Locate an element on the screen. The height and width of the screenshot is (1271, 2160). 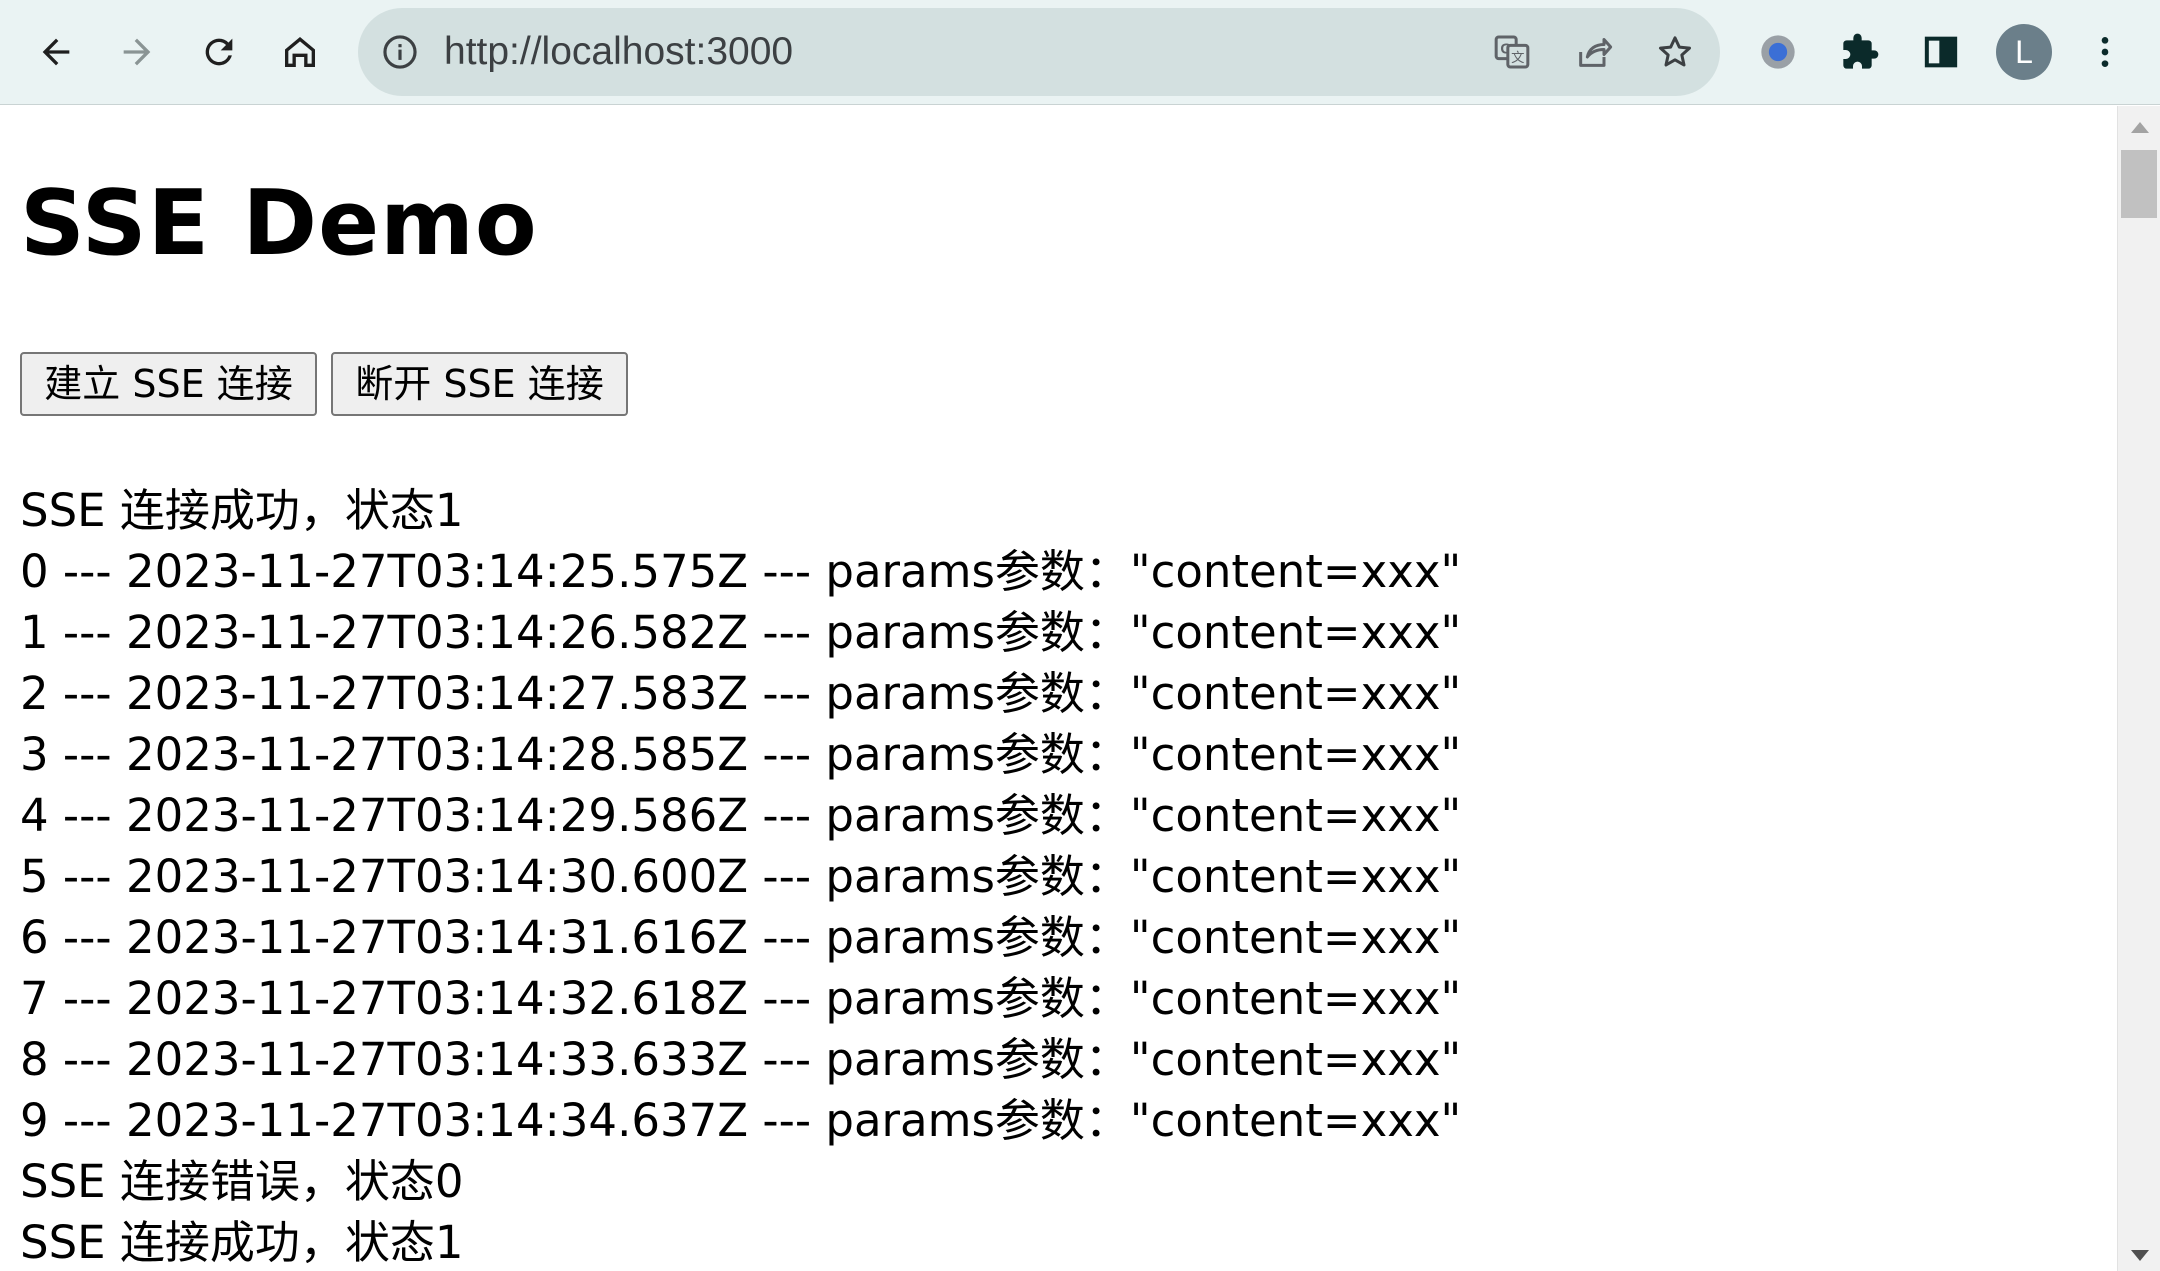
address-bar: http://localhost:3000 G 文 is located at coordinates (1039, 52).